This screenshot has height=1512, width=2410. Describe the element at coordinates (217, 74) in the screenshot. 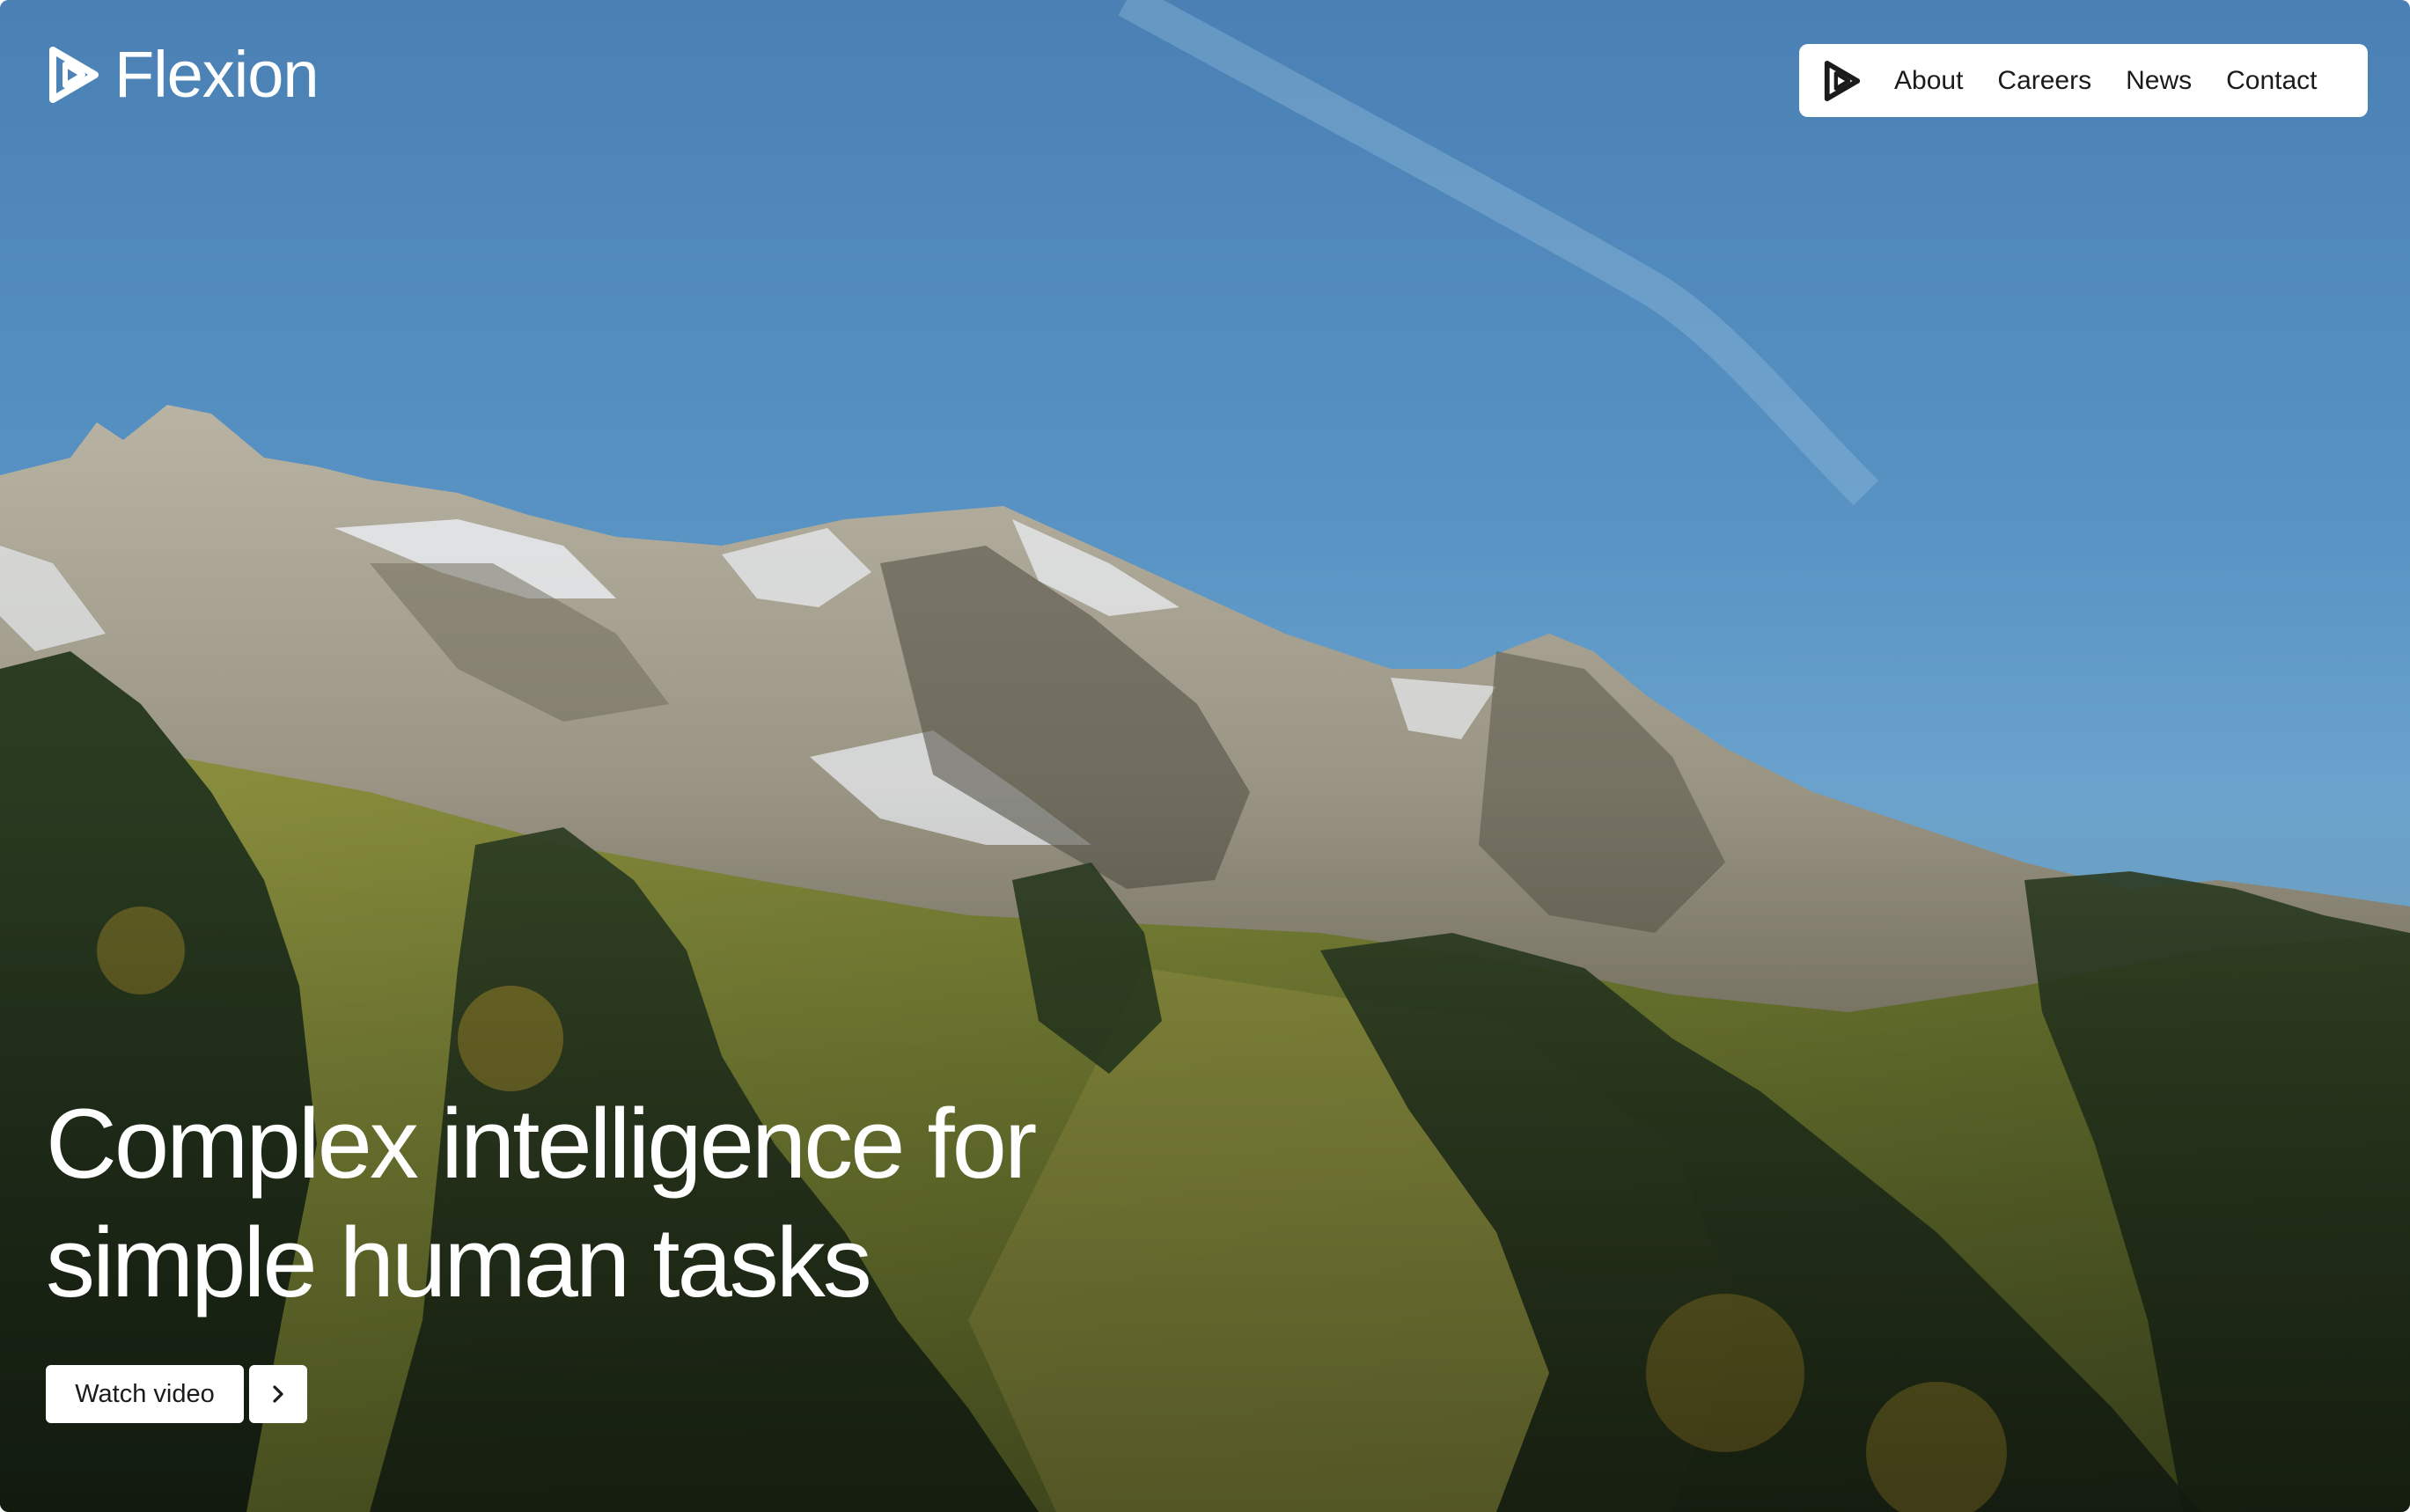

I see `brand-name: Flexion` at that location.